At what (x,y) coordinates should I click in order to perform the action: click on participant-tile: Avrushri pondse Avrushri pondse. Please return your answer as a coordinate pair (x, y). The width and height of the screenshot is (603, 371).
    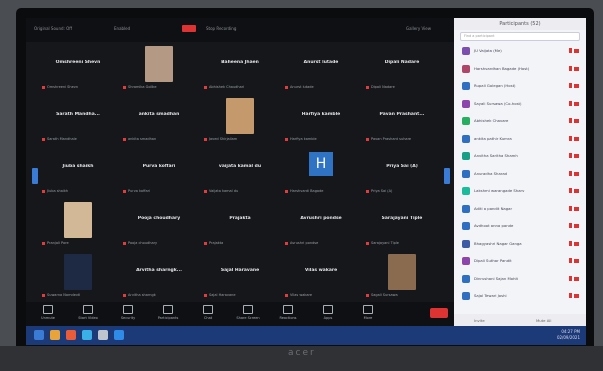
    Looking at the image, I should click on (321, 223).